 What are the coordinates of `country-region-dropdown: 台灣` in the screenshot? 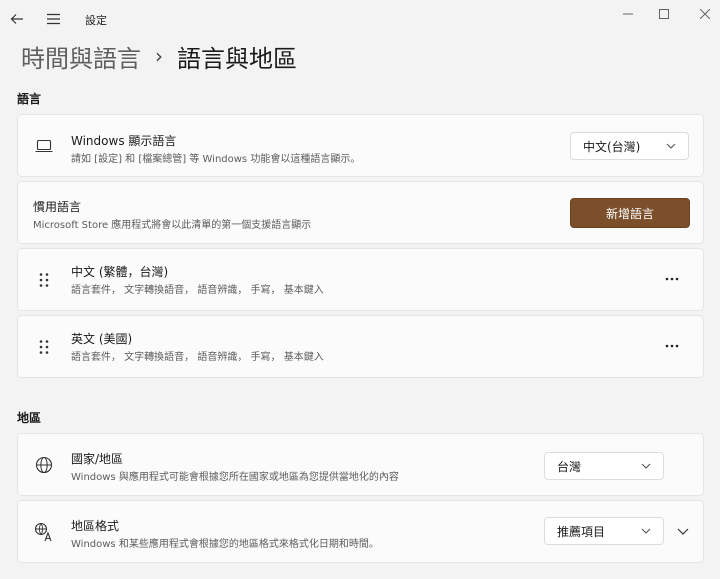 It's located at (604, 466).